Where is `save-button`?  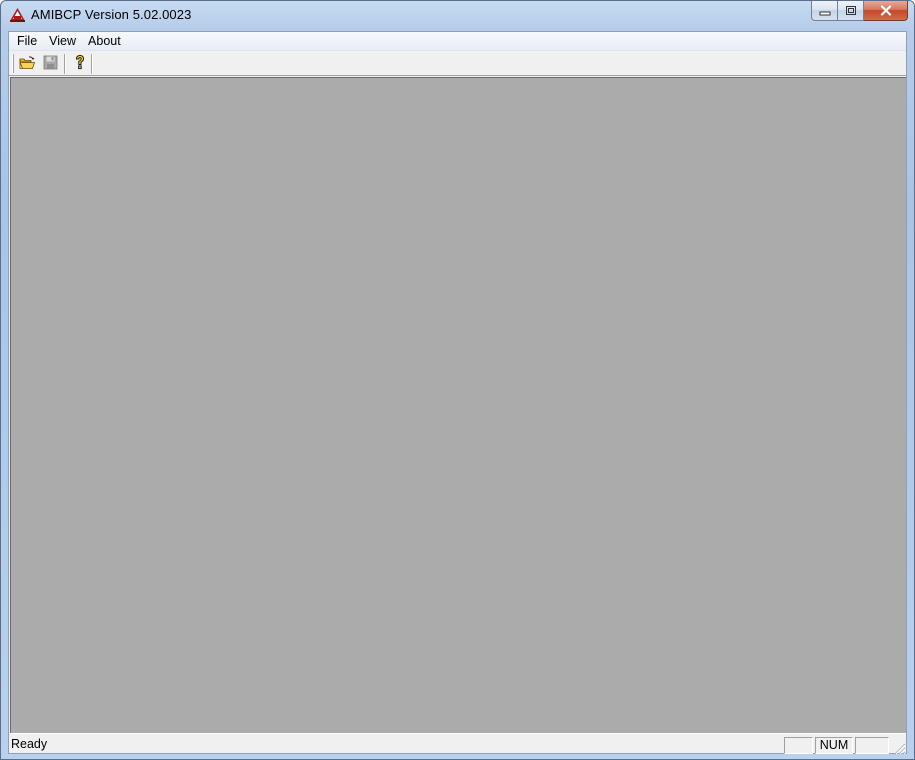
save-button is located at coordinates (50, 64).